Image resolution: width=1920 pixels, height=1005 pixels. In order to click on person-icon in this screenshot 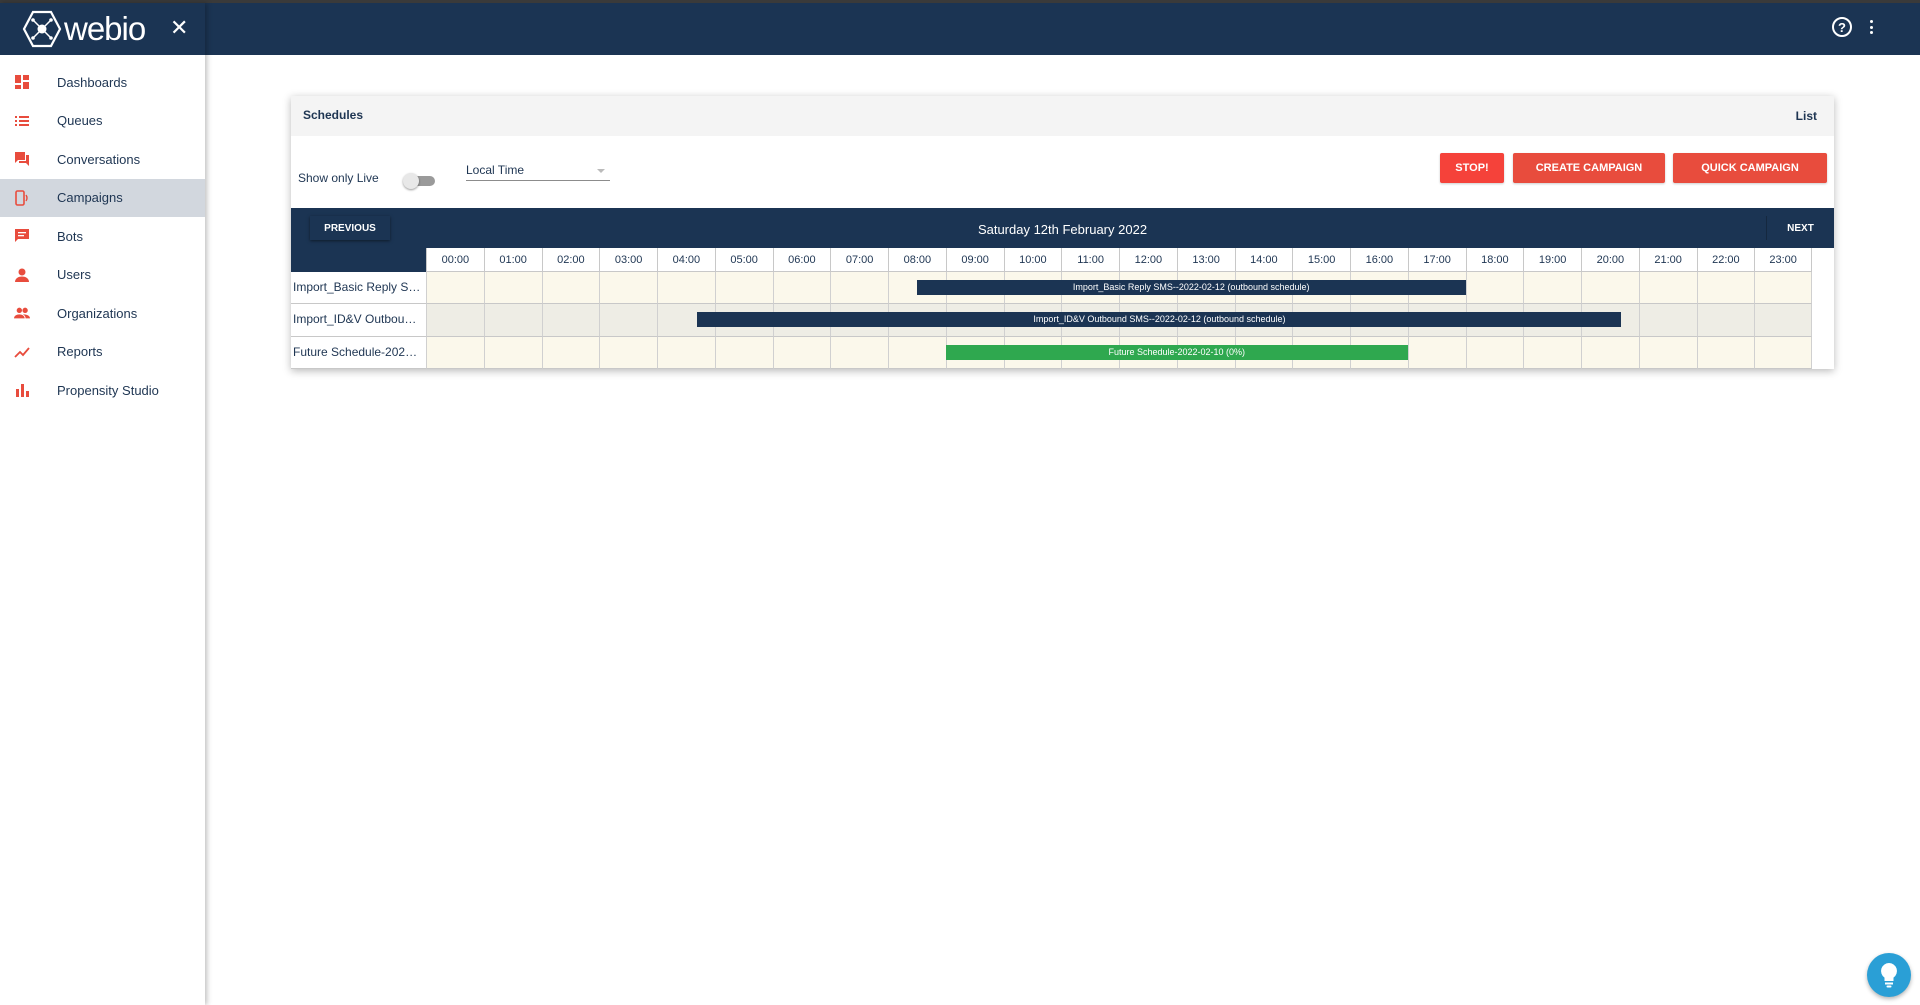, I will do `click(22, 275)`.